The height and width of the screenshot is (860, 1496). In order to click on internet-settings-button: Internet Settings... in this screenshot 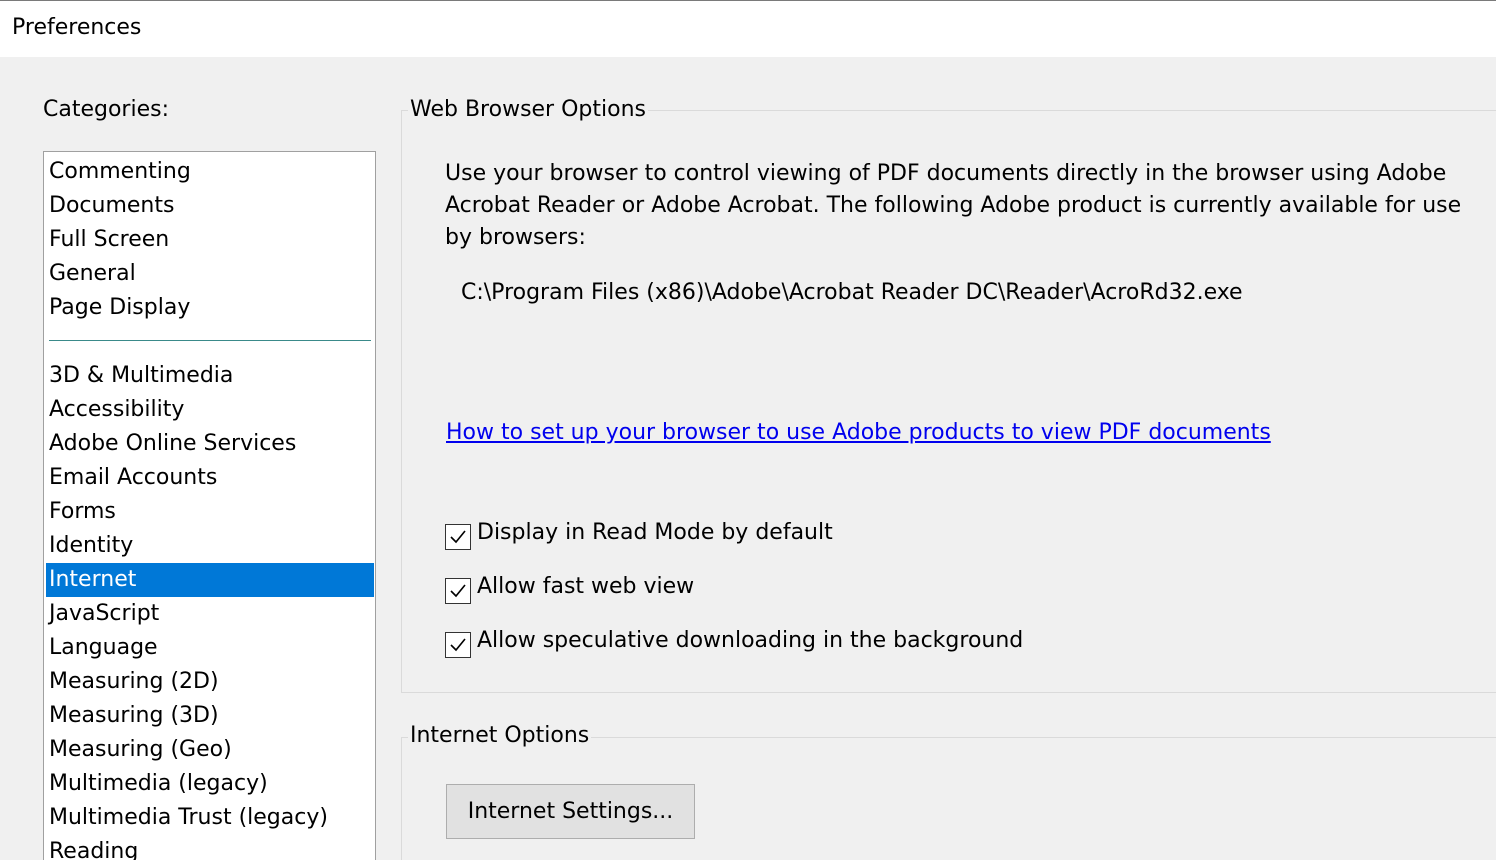, I will do `click(570, 811)`.